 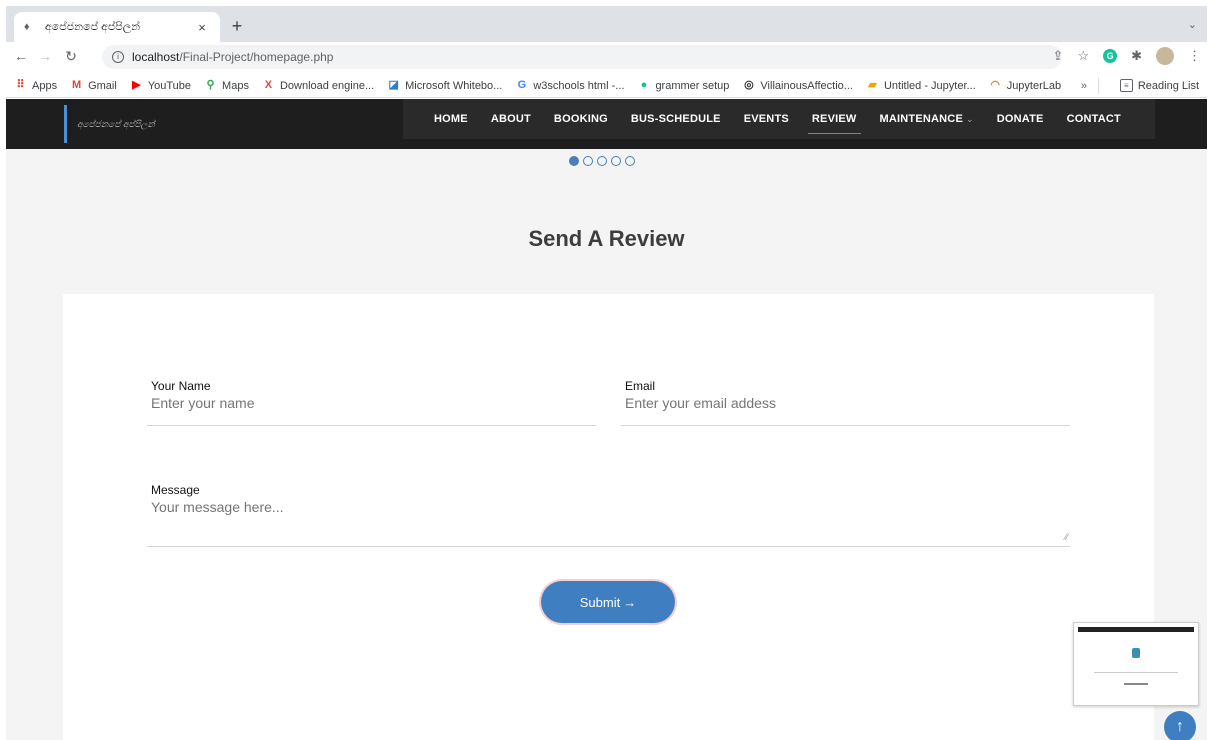 I want to click on nav-item-label: BUS-SCHEDULE, so click(x=675, y=119).